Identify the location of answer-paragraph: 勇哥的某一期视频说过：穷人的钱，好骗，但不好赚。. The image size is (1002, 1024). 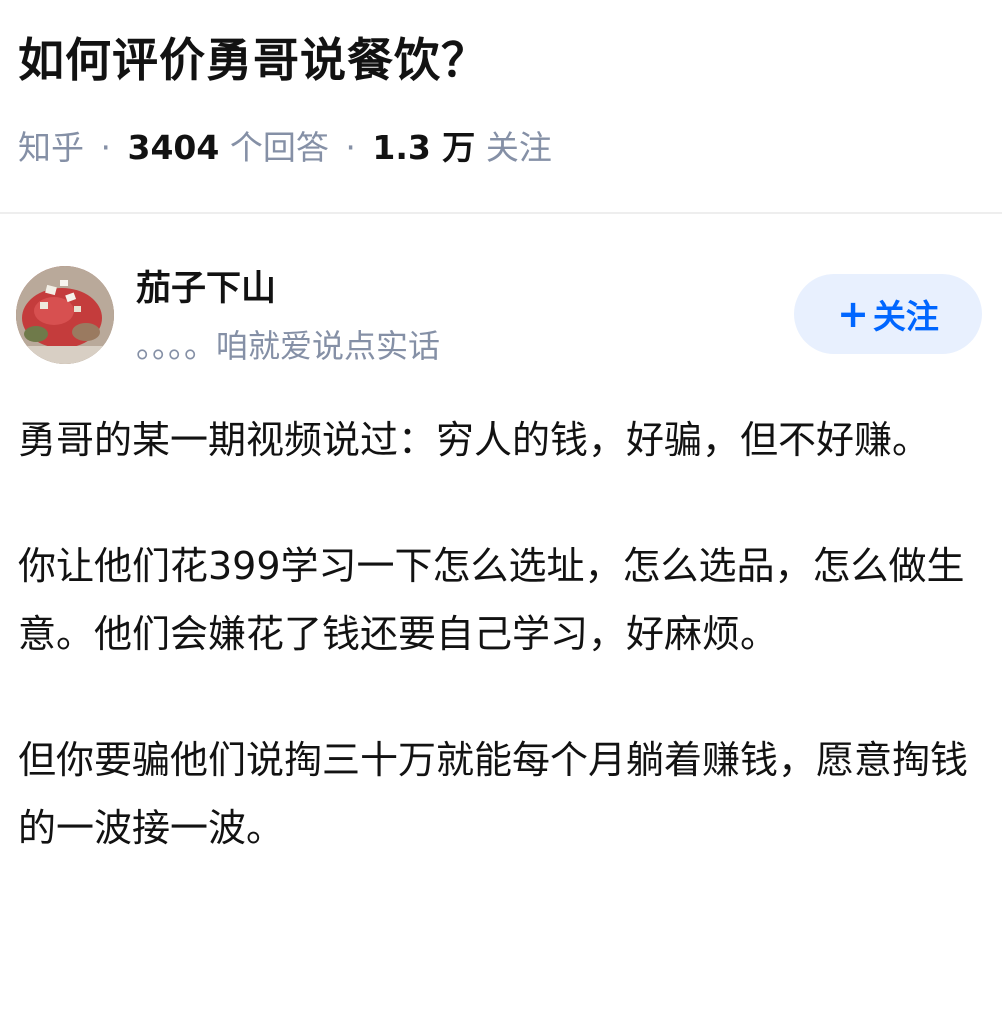
(474, 440).